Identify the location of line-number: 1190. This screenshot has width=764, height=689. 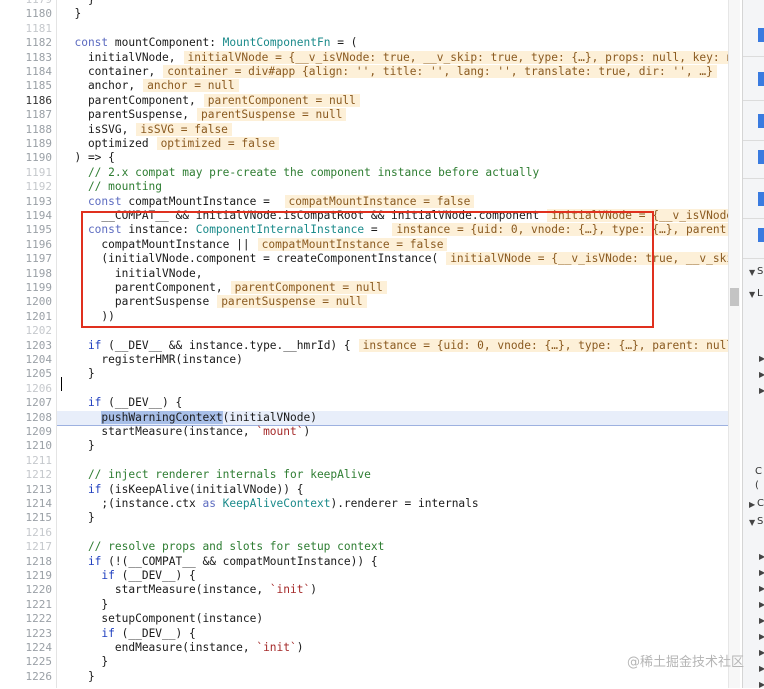
(26, 158).